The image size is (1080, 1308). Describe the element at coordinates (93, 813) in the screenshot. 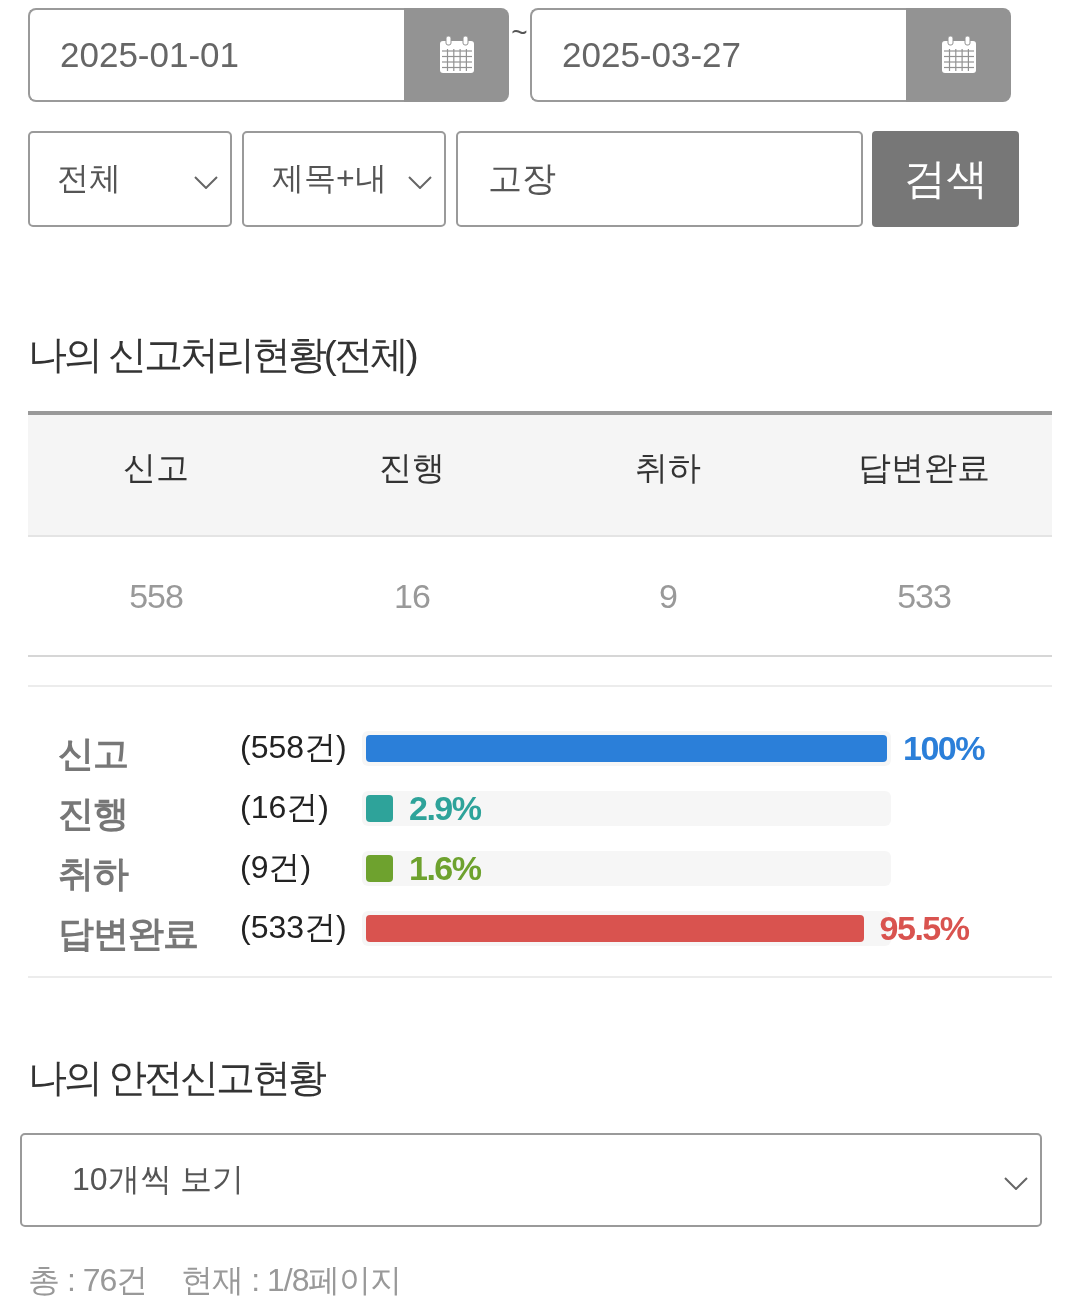

I see `status-label: 진행` at that location.